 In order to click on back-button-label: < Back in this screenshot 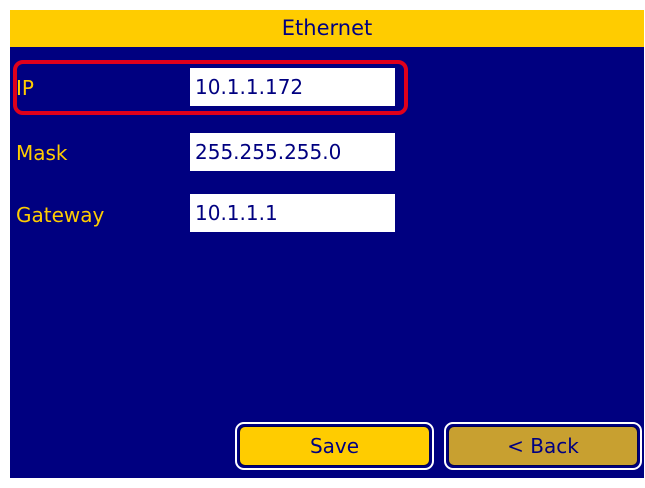, I will do `click(543, 446)`.